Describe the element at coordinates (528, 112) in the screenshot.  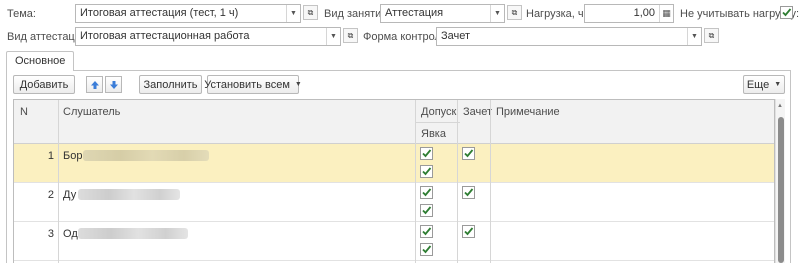
I see `column-header-note: Примечание` at that location.